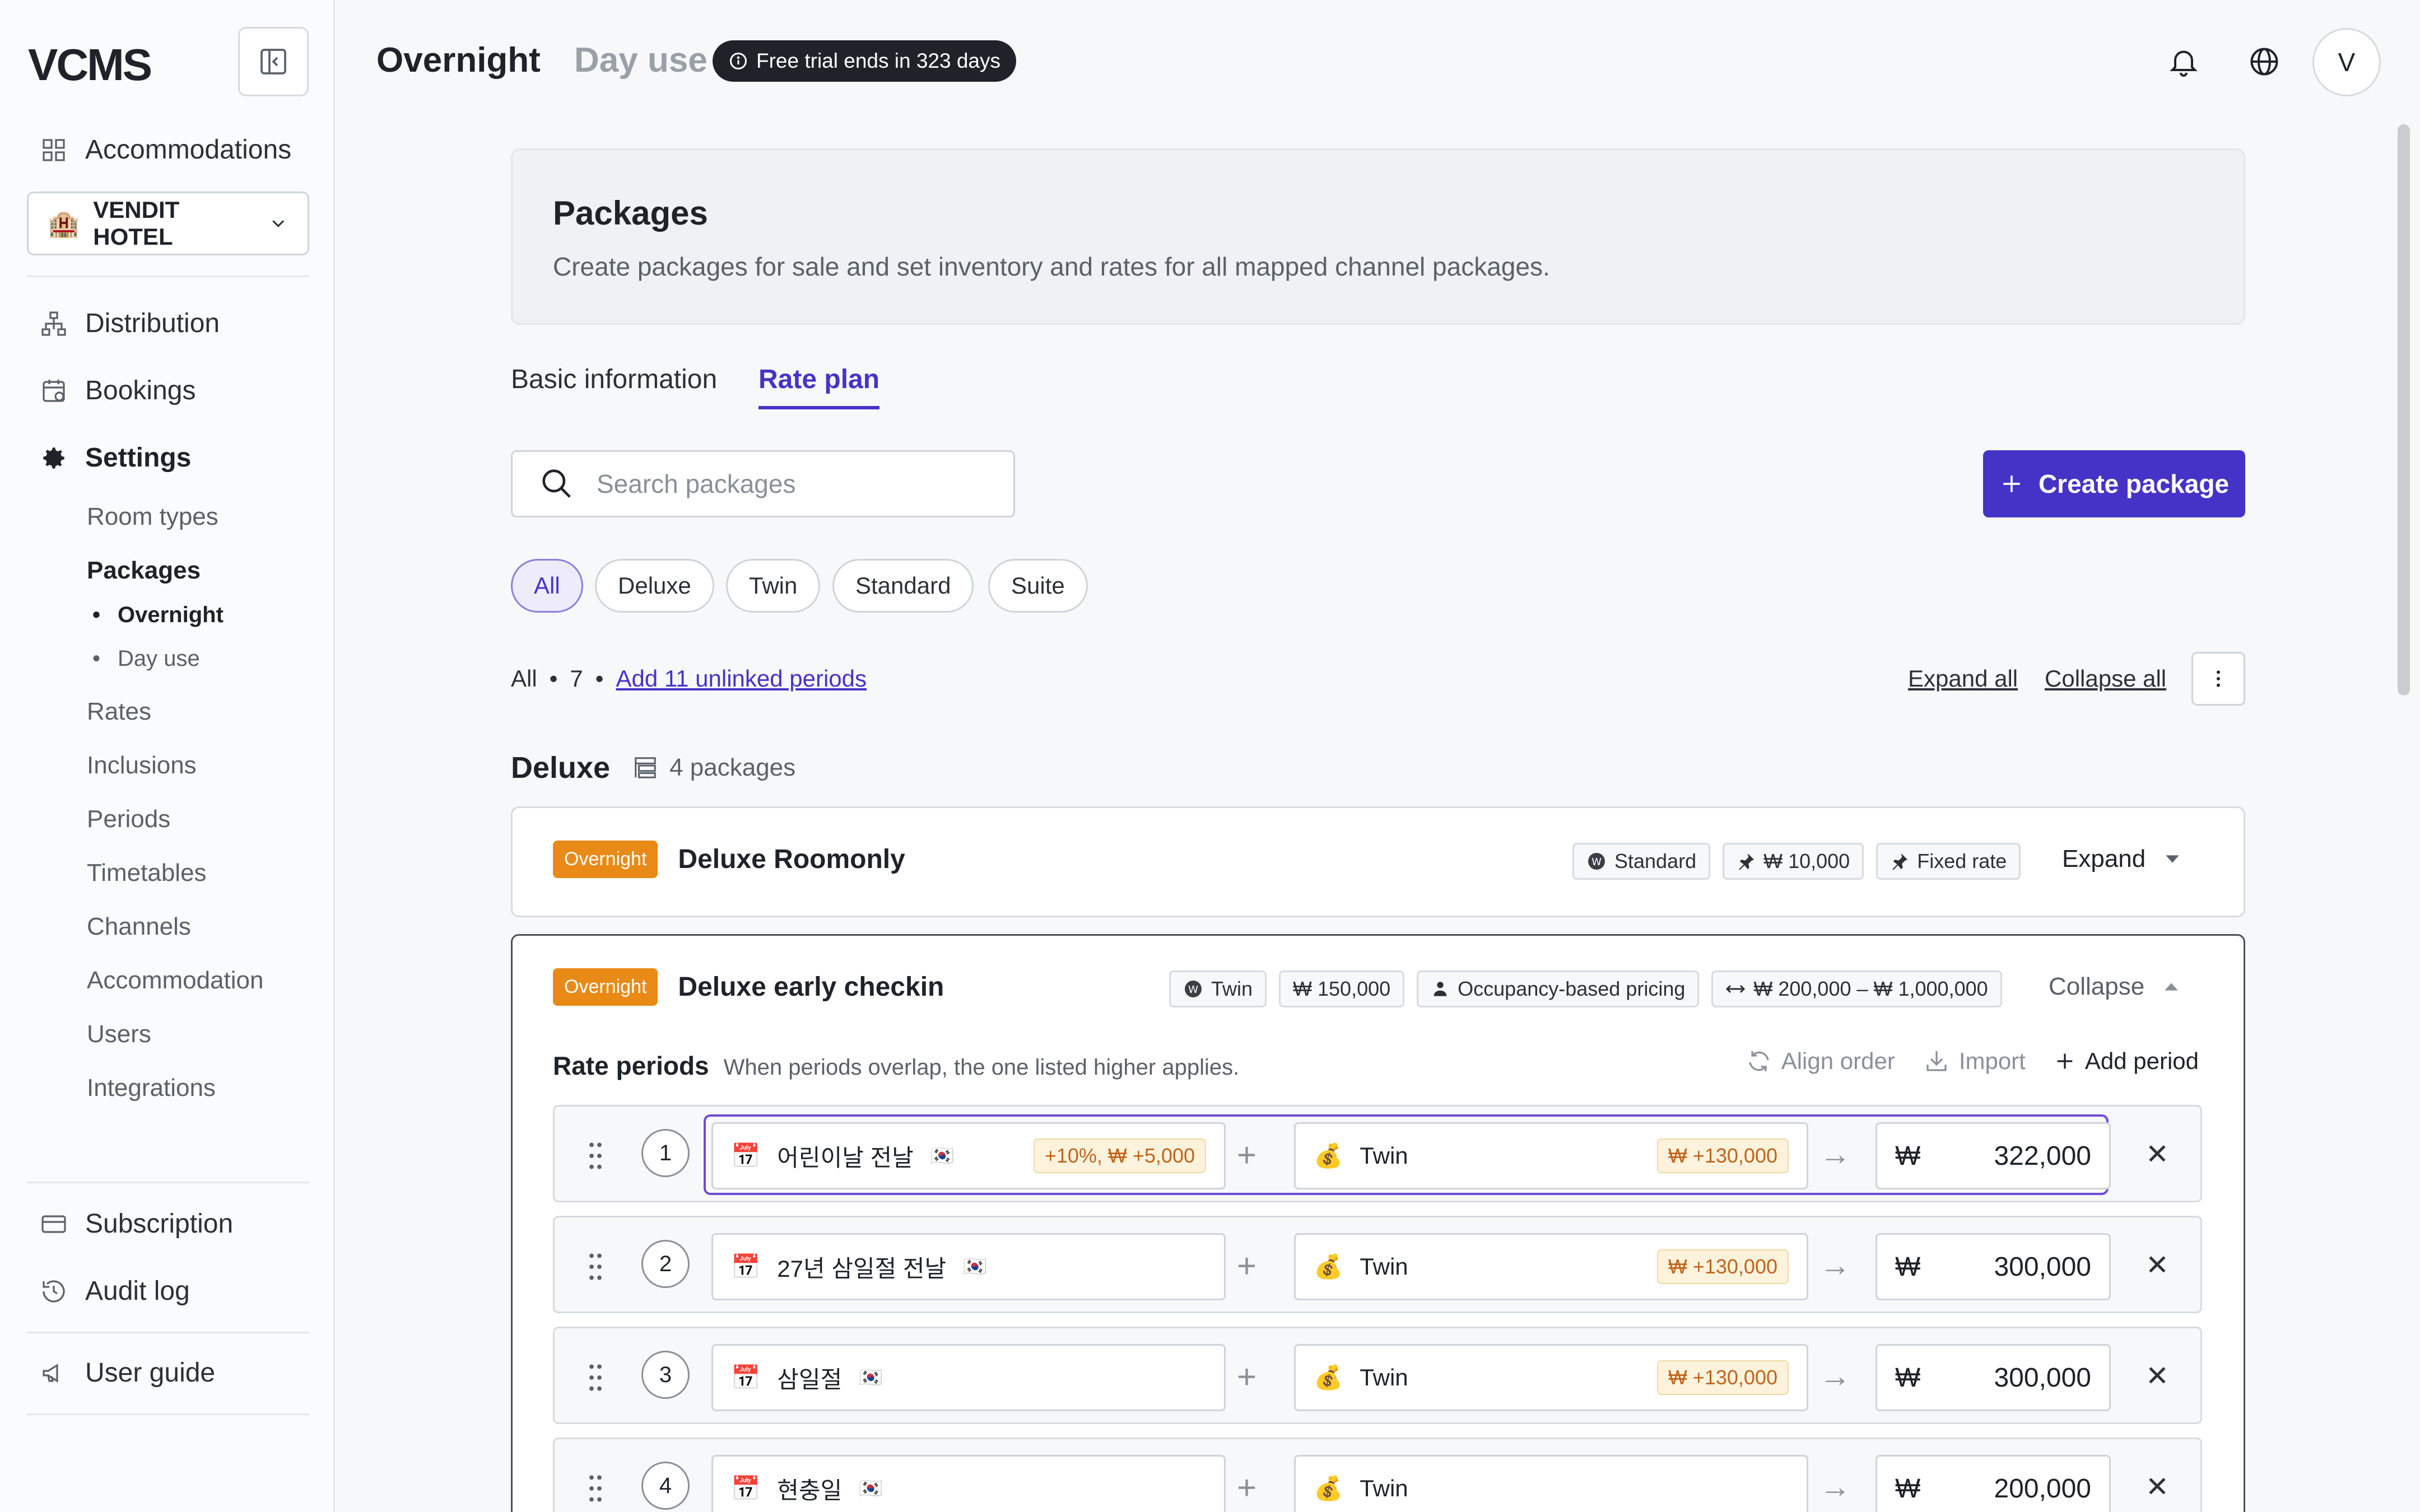 The image size is (2420, 1512). I want to click on import-button: Import, so click(1975, 1062).